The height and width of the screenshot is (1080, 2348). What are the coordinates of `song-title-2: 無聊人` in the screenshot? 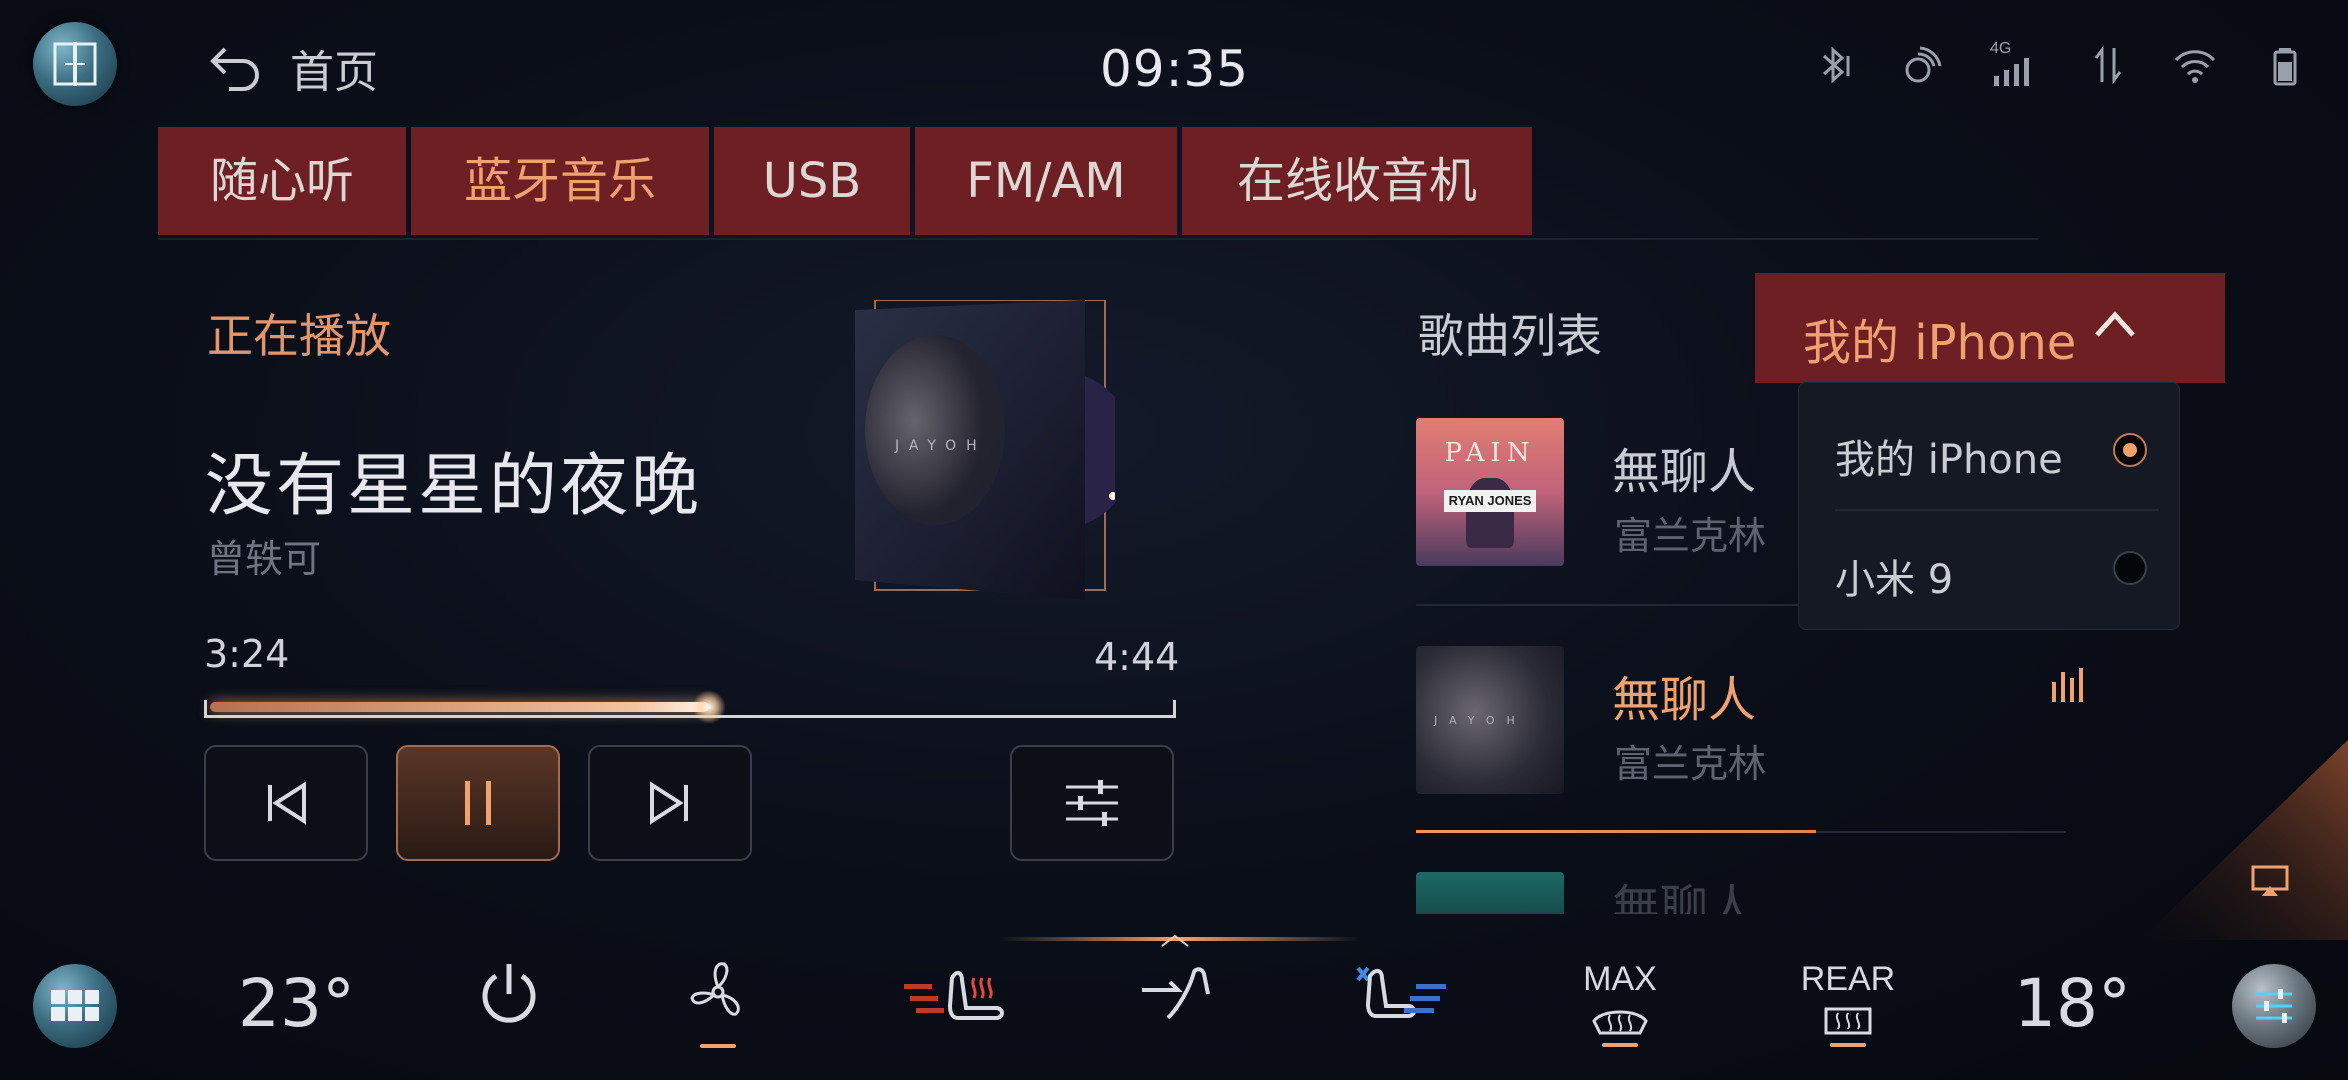 It's located at (1684, 695).